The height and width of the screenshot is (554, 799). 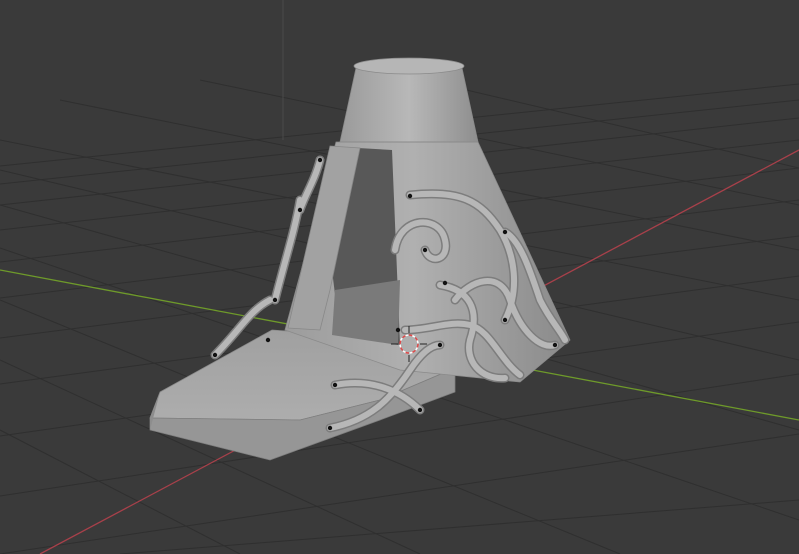 What do you see at coordinates (409, 66) in the screenshot?
I see `cone-cap-top` at bounding box center [409, 66].